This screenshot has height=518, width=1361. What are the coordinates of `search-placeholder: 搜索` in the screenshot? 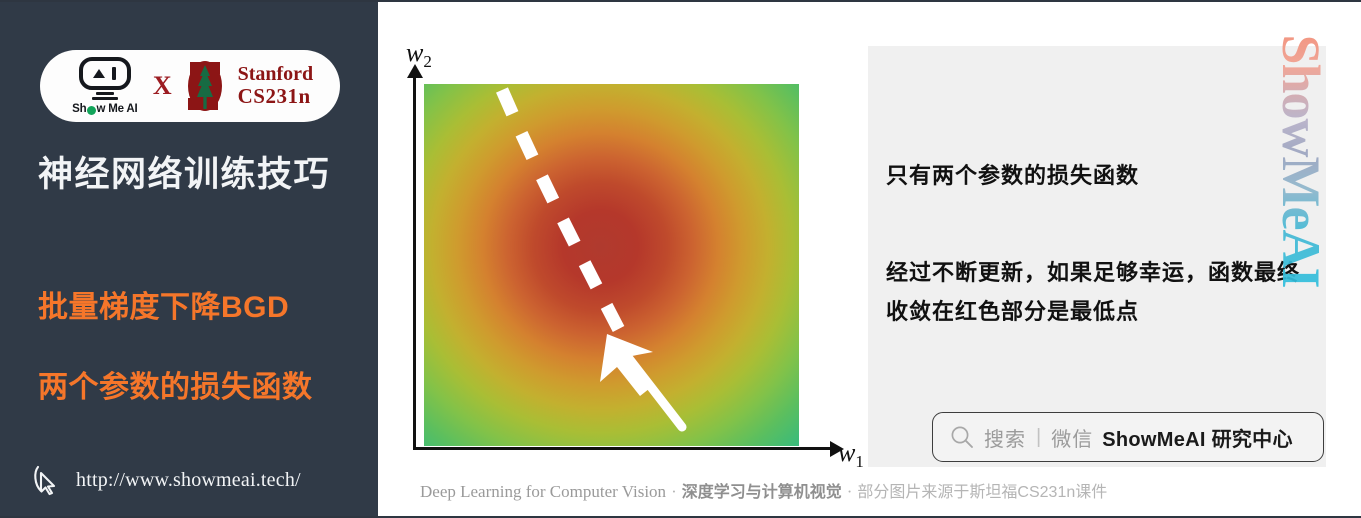 It's located at (1005, 439).